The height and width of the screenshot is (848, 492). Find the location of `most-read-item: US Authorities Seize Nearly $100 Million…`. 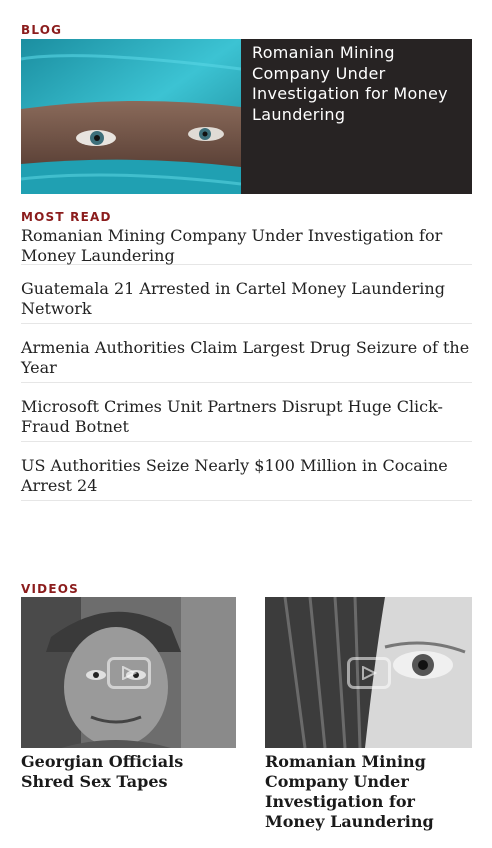

most-read-item: US Authorities Seize Nearly $100 Million… is located at coordinates (246, 471).